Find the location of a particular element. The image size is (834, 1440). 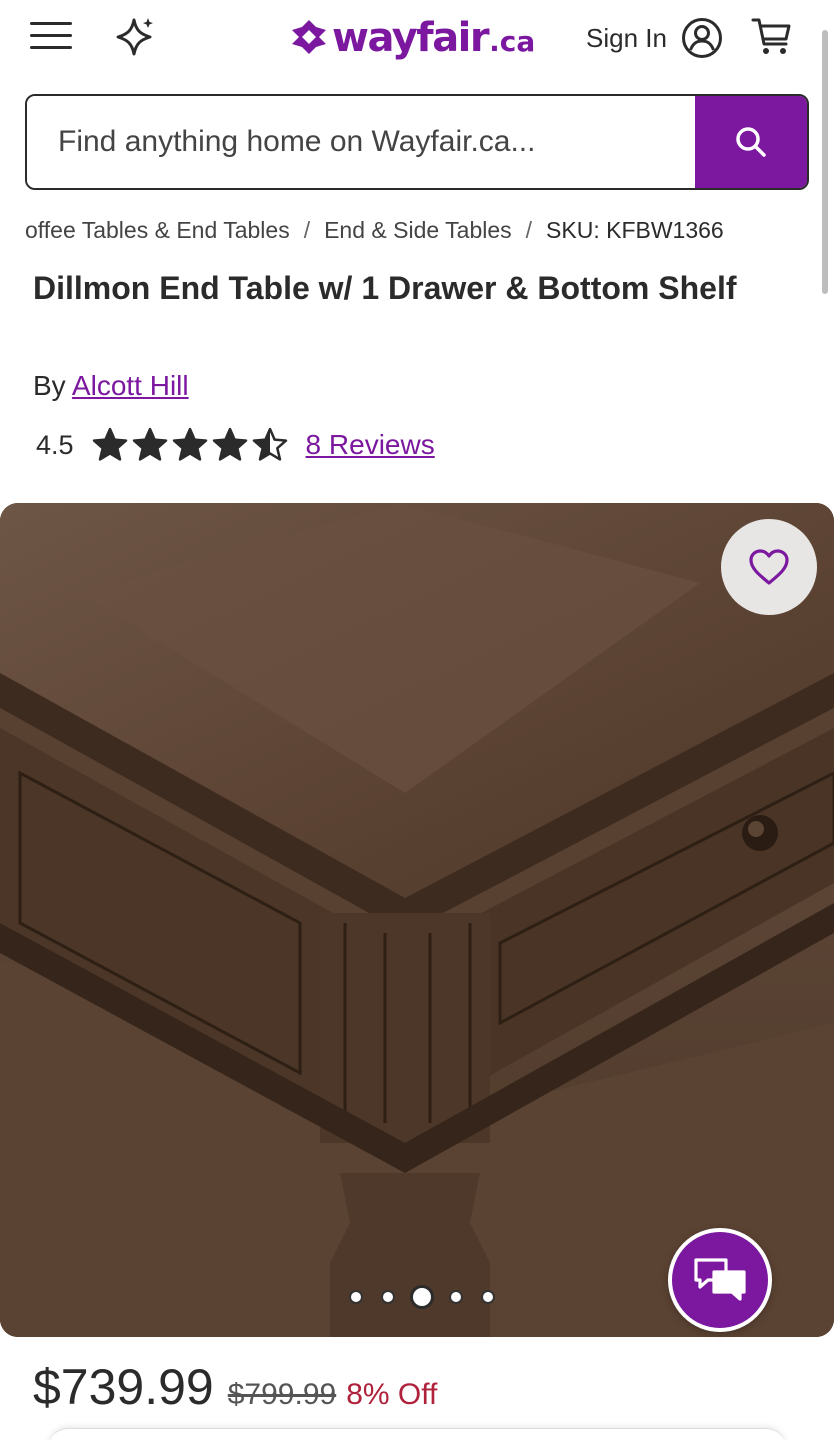

chat-button is located at coordinates (720, 1280).